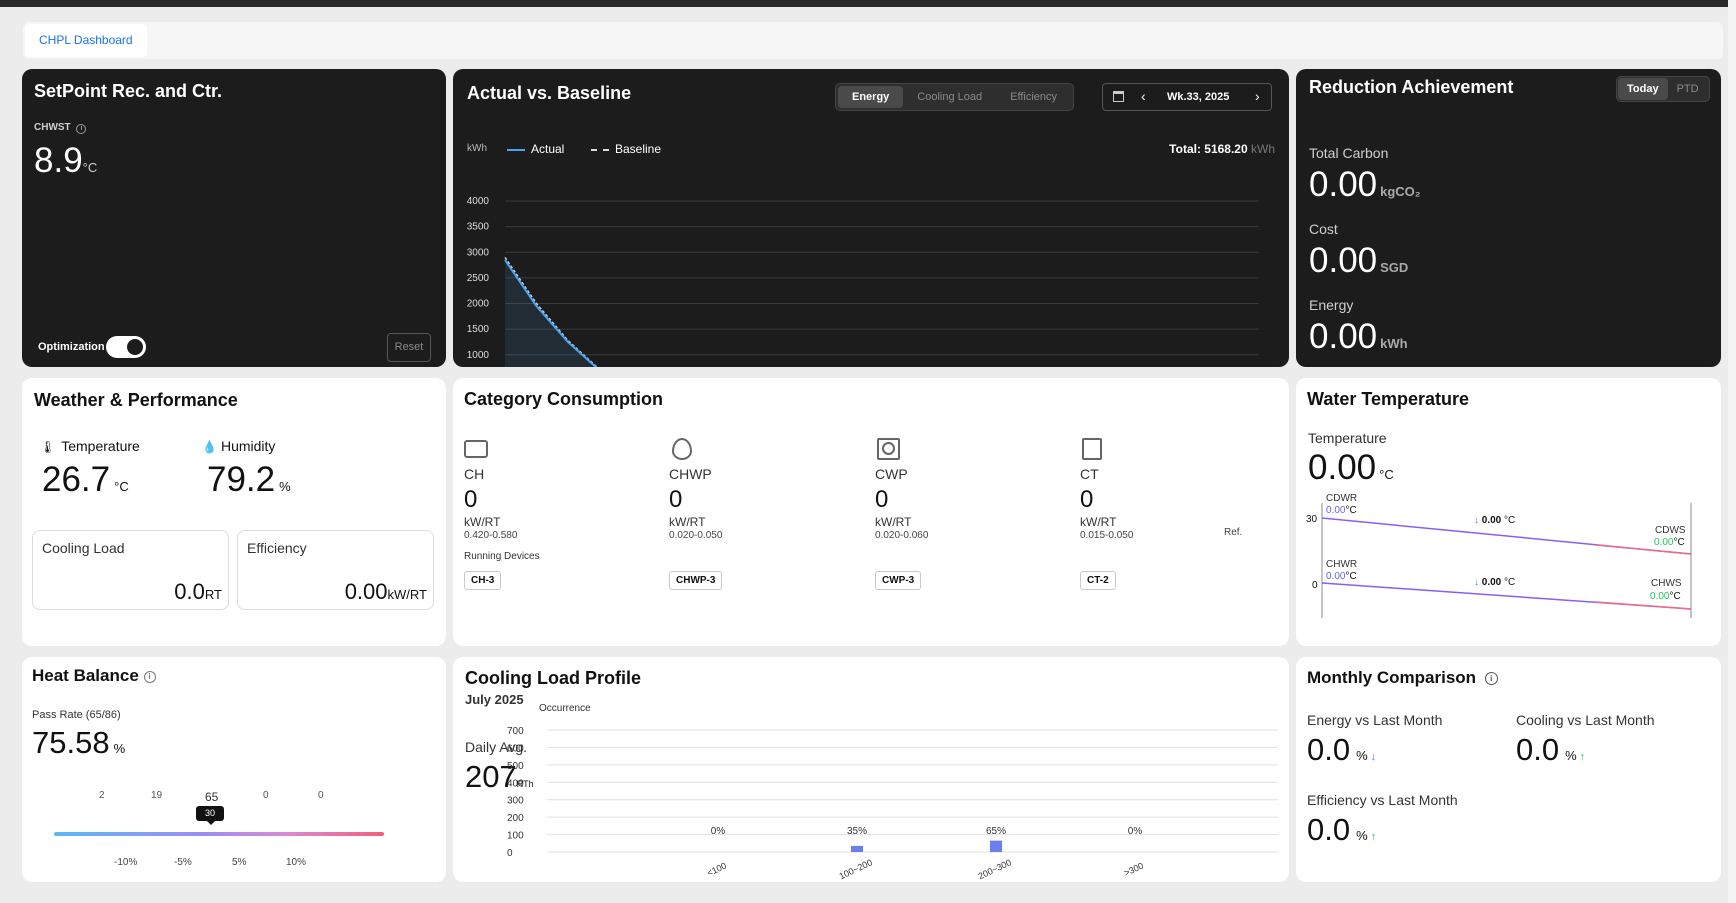  What do you see at coordinates (209, 447) in the screenshot?
I see `droplet-icon: 💧` at bounding box center [209, 447].